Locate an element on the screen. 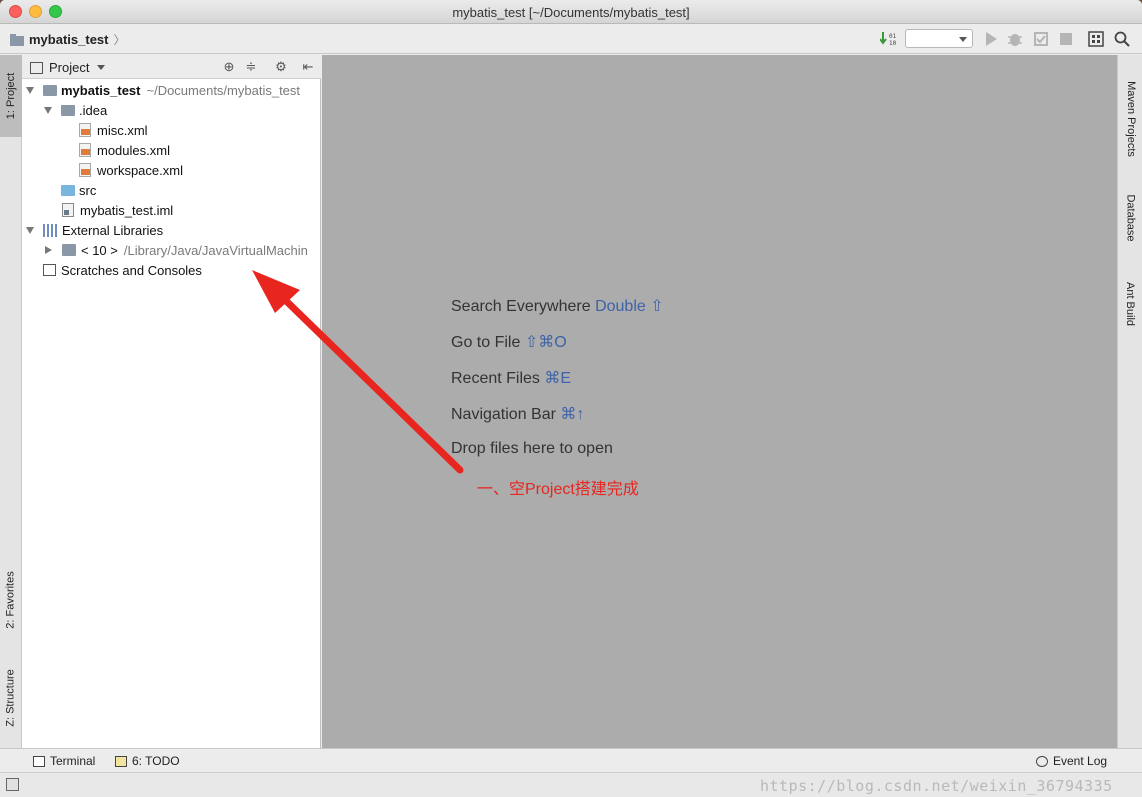 Image resolution: width=1142 pixels, height=797 pixels. locate-target-icon: ⊕ is located at coordinates (229, 67).